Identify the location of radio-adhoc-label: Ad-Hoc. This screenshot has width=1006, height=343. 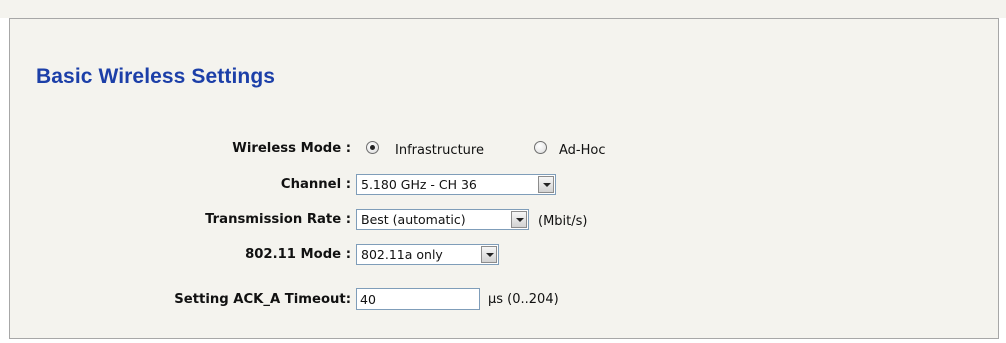
(582, 150).